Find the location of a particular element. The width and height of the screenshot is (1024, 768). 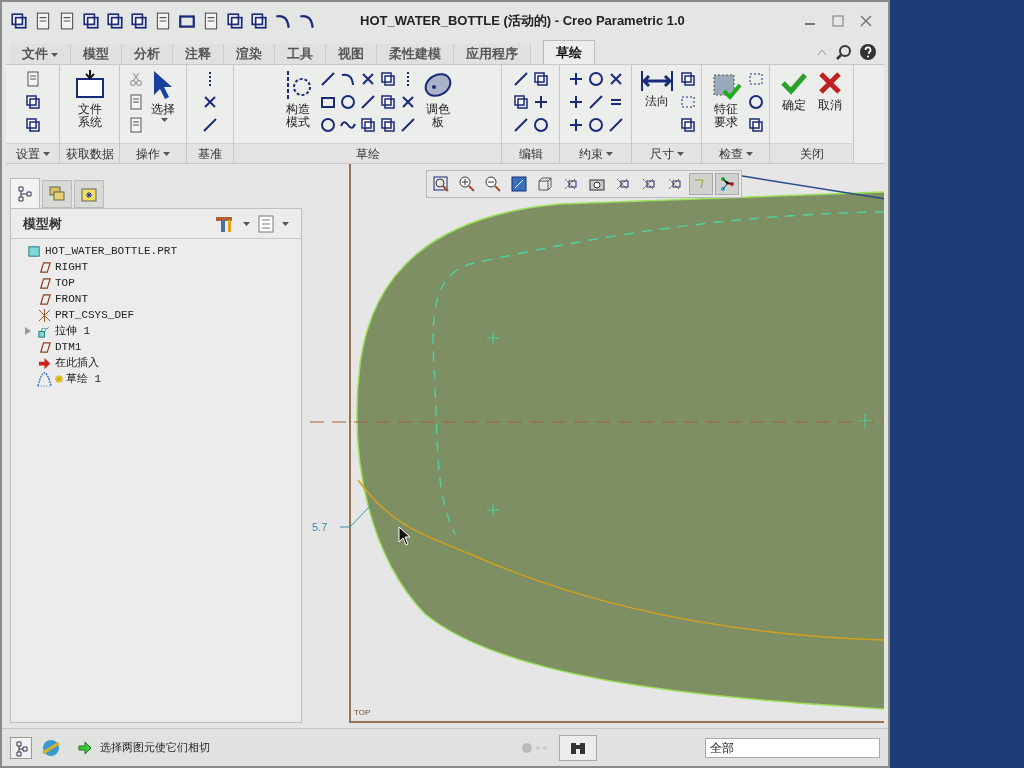

ribbon-tab: 文件 is located at coordinates (40, 54).